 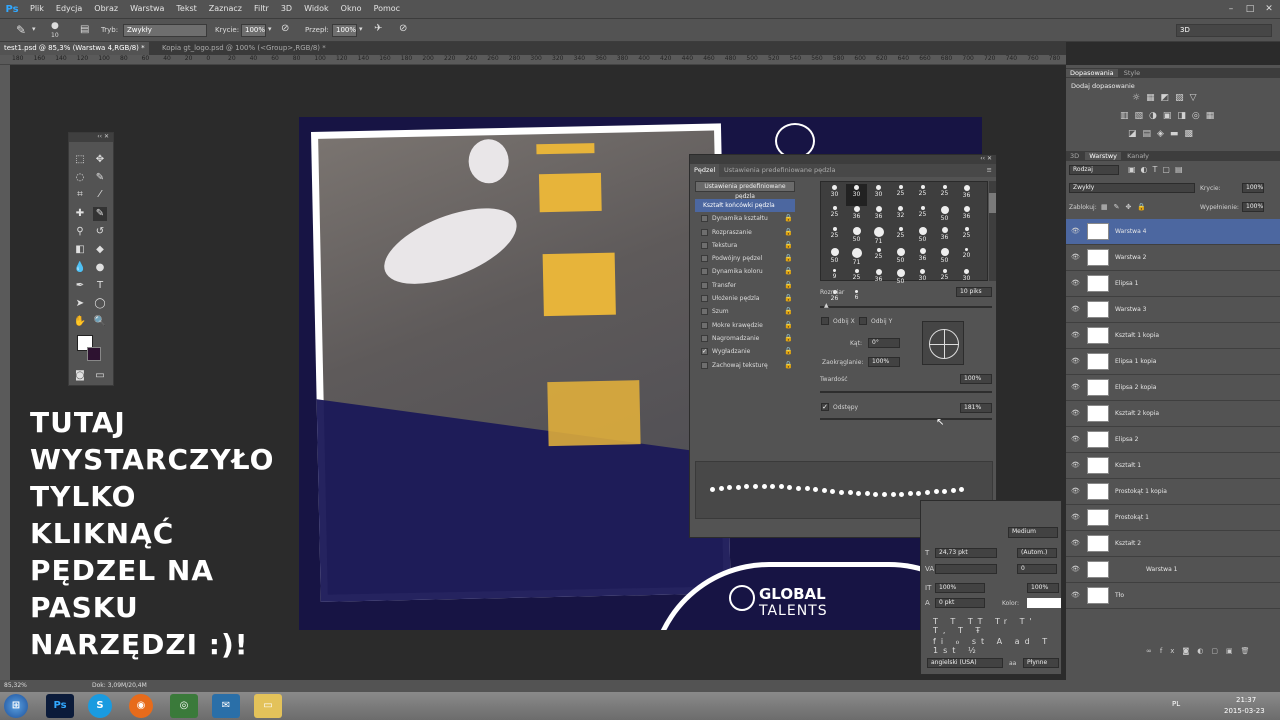 What do you see at coordinates (884, 362) in the screenshot?
I see `roundness-input: 100%` at bounding box center [884, 362].